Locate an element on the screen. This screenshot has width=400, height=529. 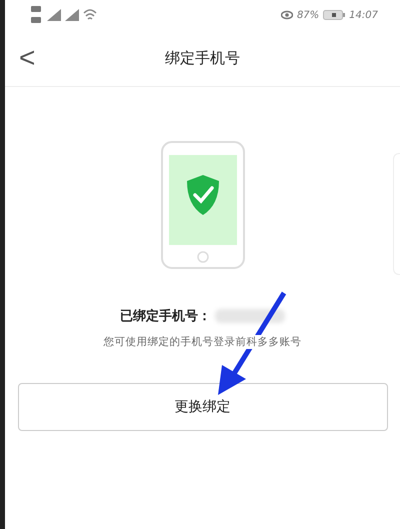
battery-percent: 87% is located at coordinates (308, 15).